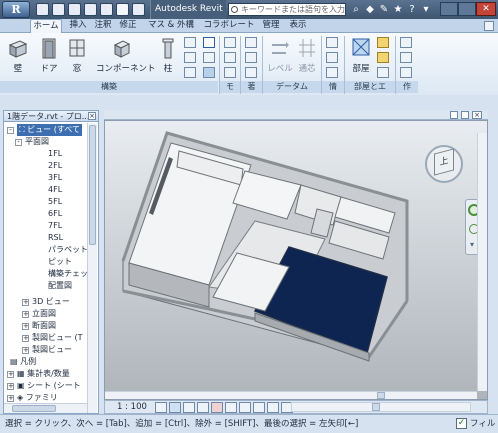 The height and width of the screenshot is (433, 498). What do you see at coordinates (46, 26) in the screenshot?
I see `tab-home: ホーム` at bounding box center [46, 26].